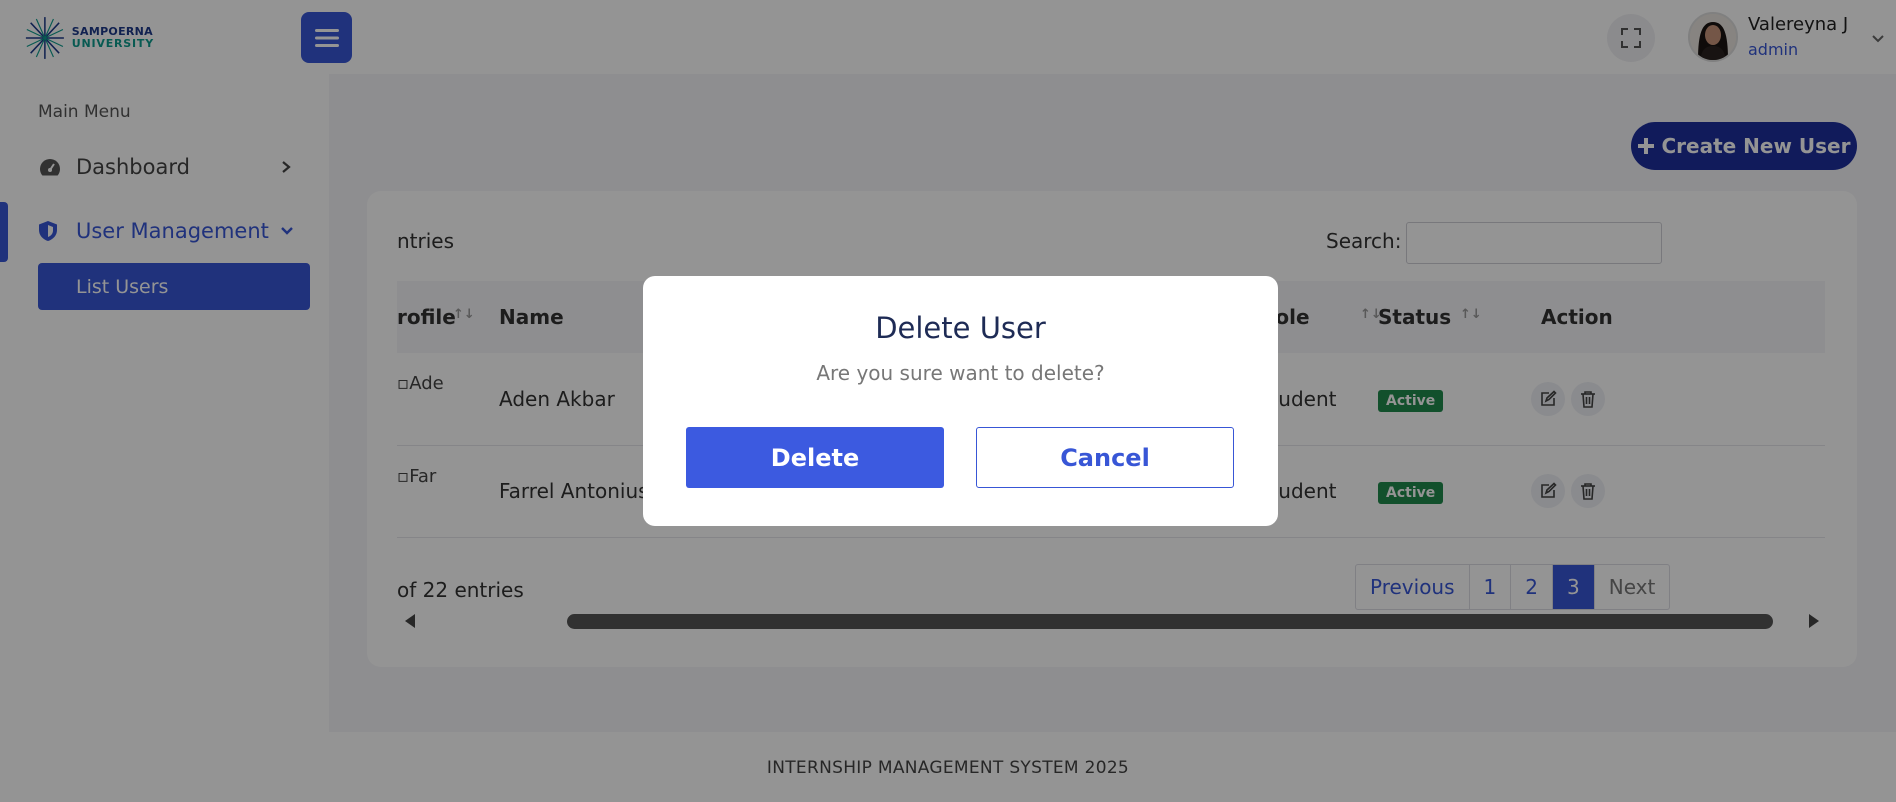  What do you see at coordinates (960, 328) in the screenshot?
I see `dialog-title: Delete User` at bounding box center [960, 328].